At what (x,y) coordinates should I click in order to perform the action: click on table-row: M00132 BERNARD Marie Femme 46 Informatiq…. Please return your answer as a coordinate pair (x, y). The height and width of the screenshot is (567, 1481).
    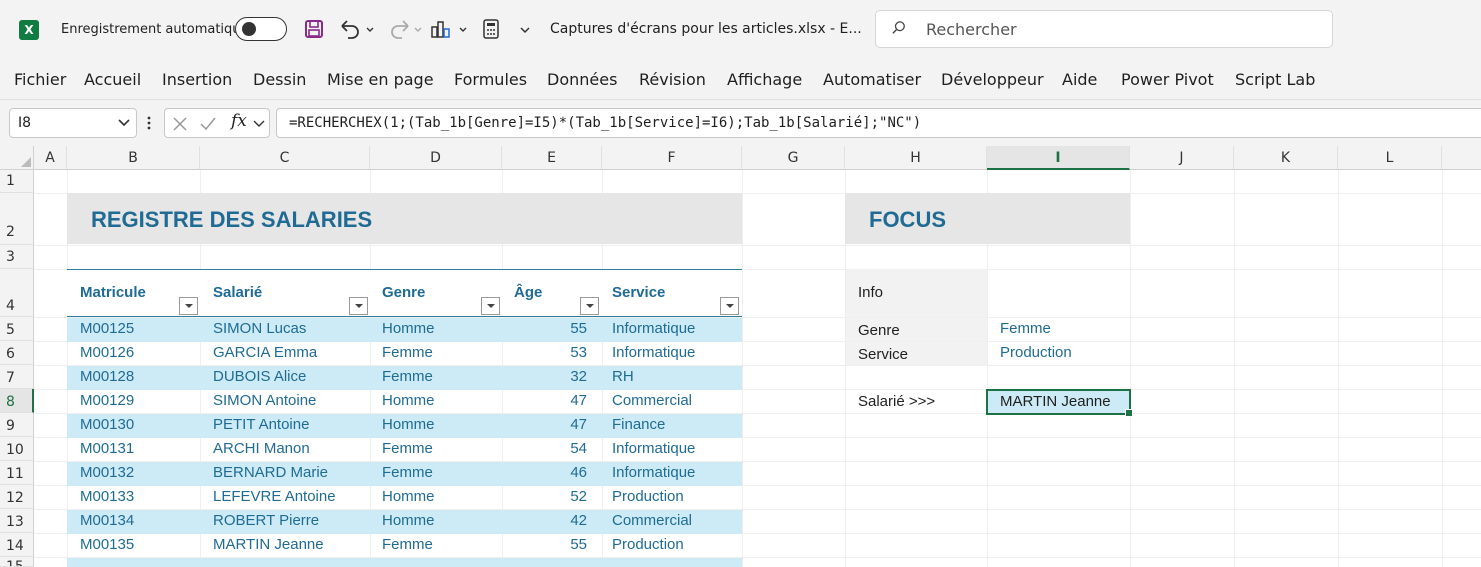
    Looking at the image, I should click on (404, 474).